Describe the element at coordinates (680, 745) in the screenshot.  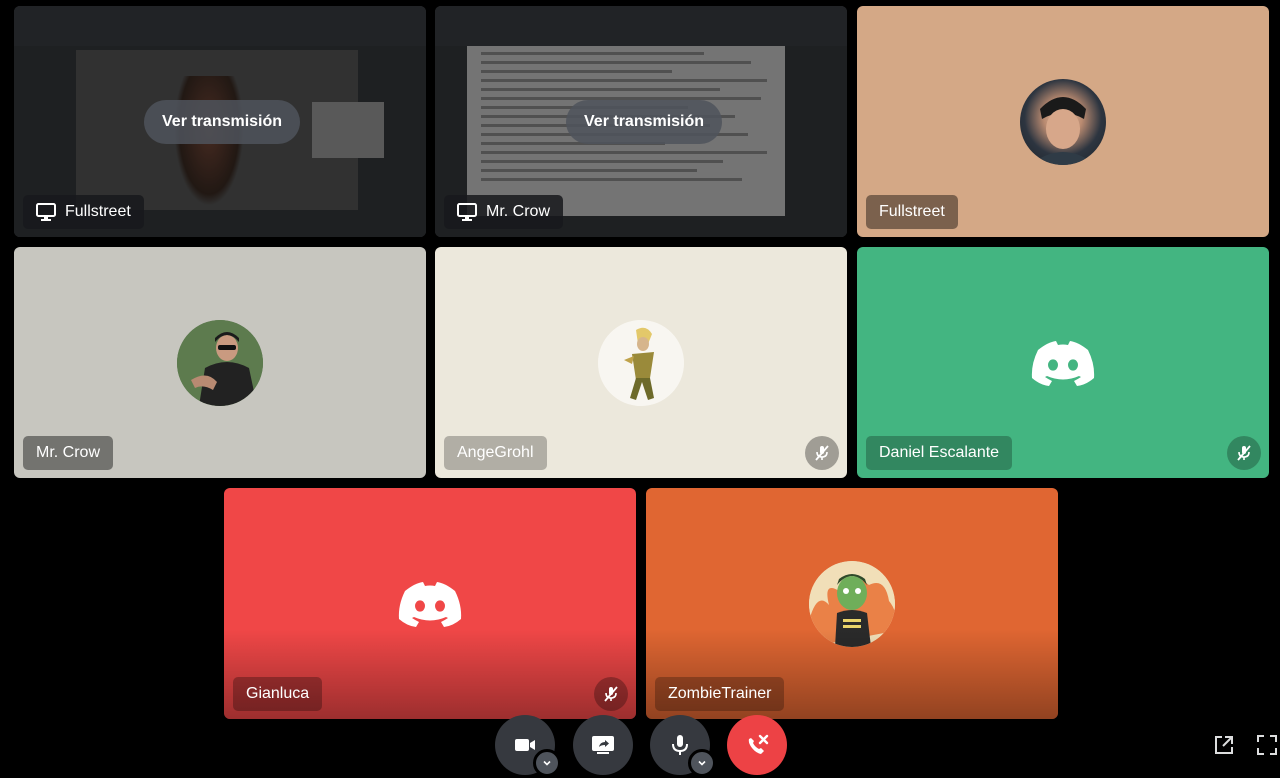
I see `microphone-icon` at that location.